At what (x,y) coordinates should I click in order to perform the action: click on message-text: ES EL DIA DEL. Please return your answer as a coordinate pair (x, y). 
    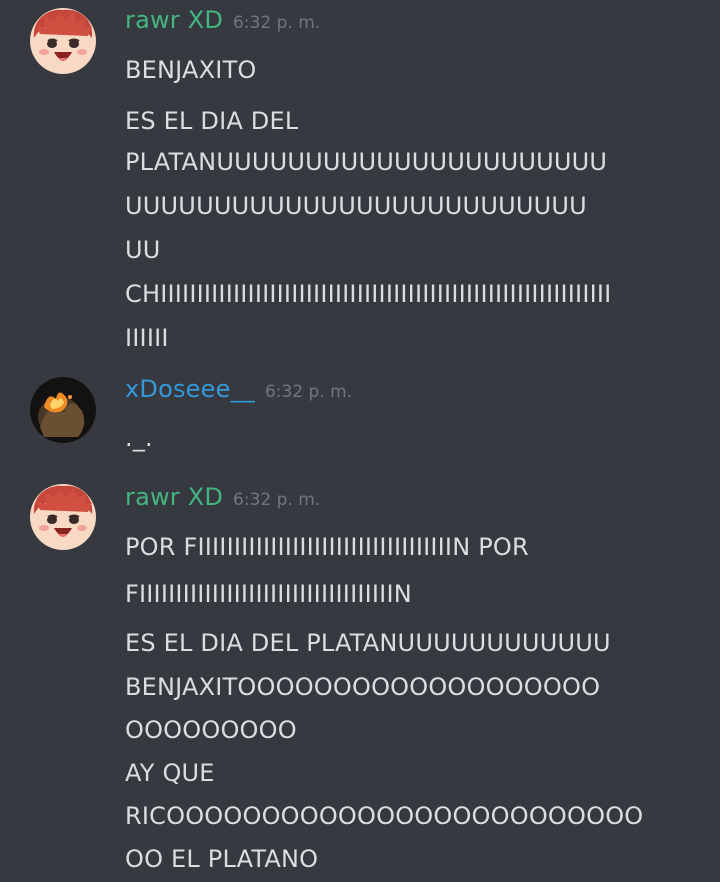
    Looking at the image, I should click on (212, 121).